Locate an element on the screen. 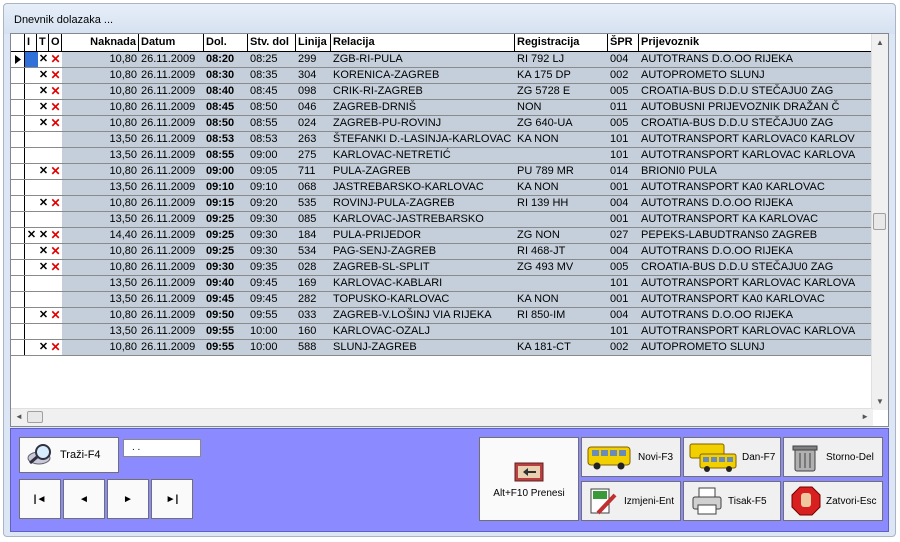 This screenshot has height=542, width=900. cancel-delete-button: Storno-Del is located at coordinates (833, 457).